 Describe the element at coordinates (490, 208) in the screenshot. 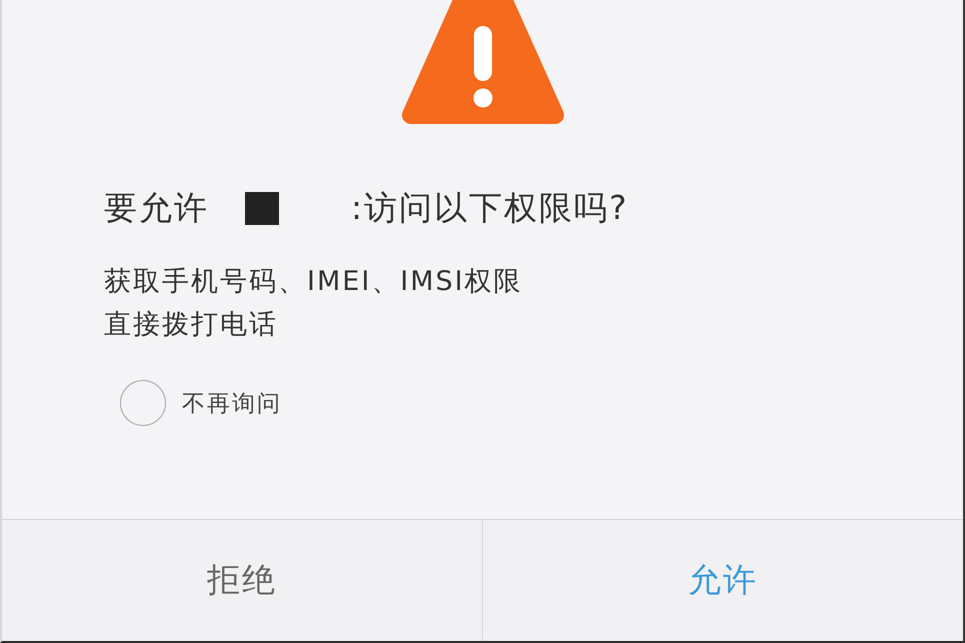

I see `dialog-title: :访问以下权限吗?` at that location.